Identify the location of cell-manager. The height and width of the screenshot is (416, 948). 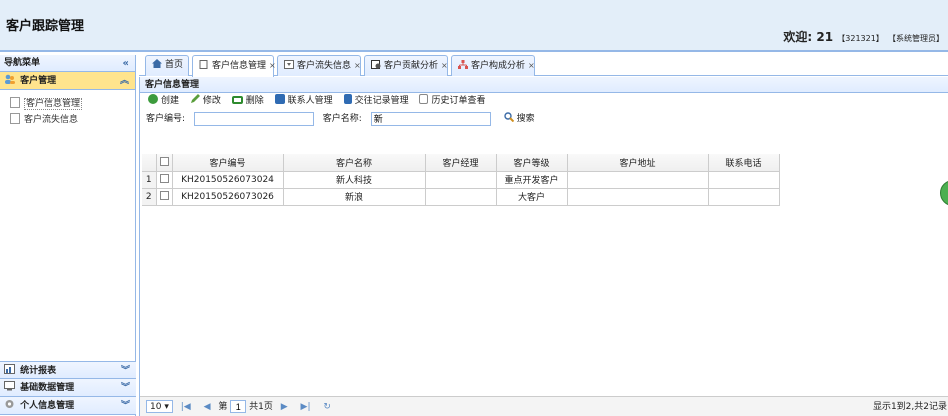
(461, 197).